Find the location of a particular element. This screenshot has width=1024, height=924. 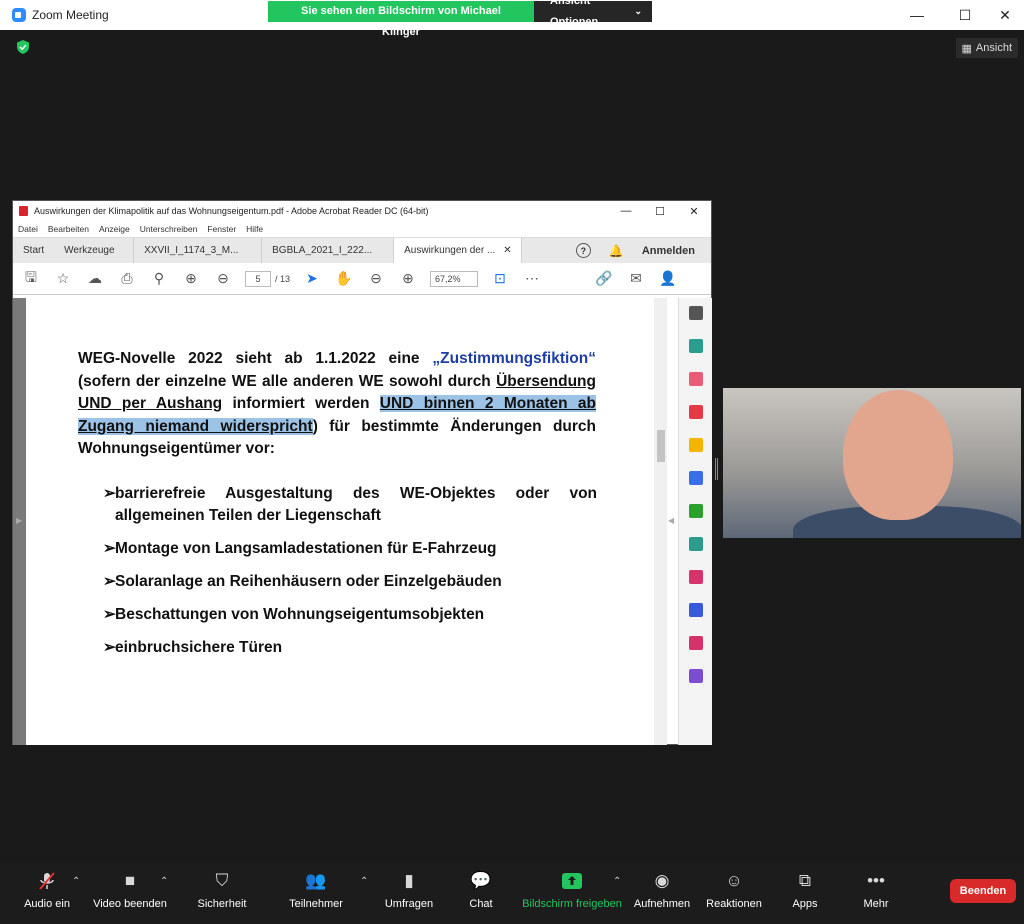

chat-bubble-icon: 💬 is located at coordinates (481, 880).